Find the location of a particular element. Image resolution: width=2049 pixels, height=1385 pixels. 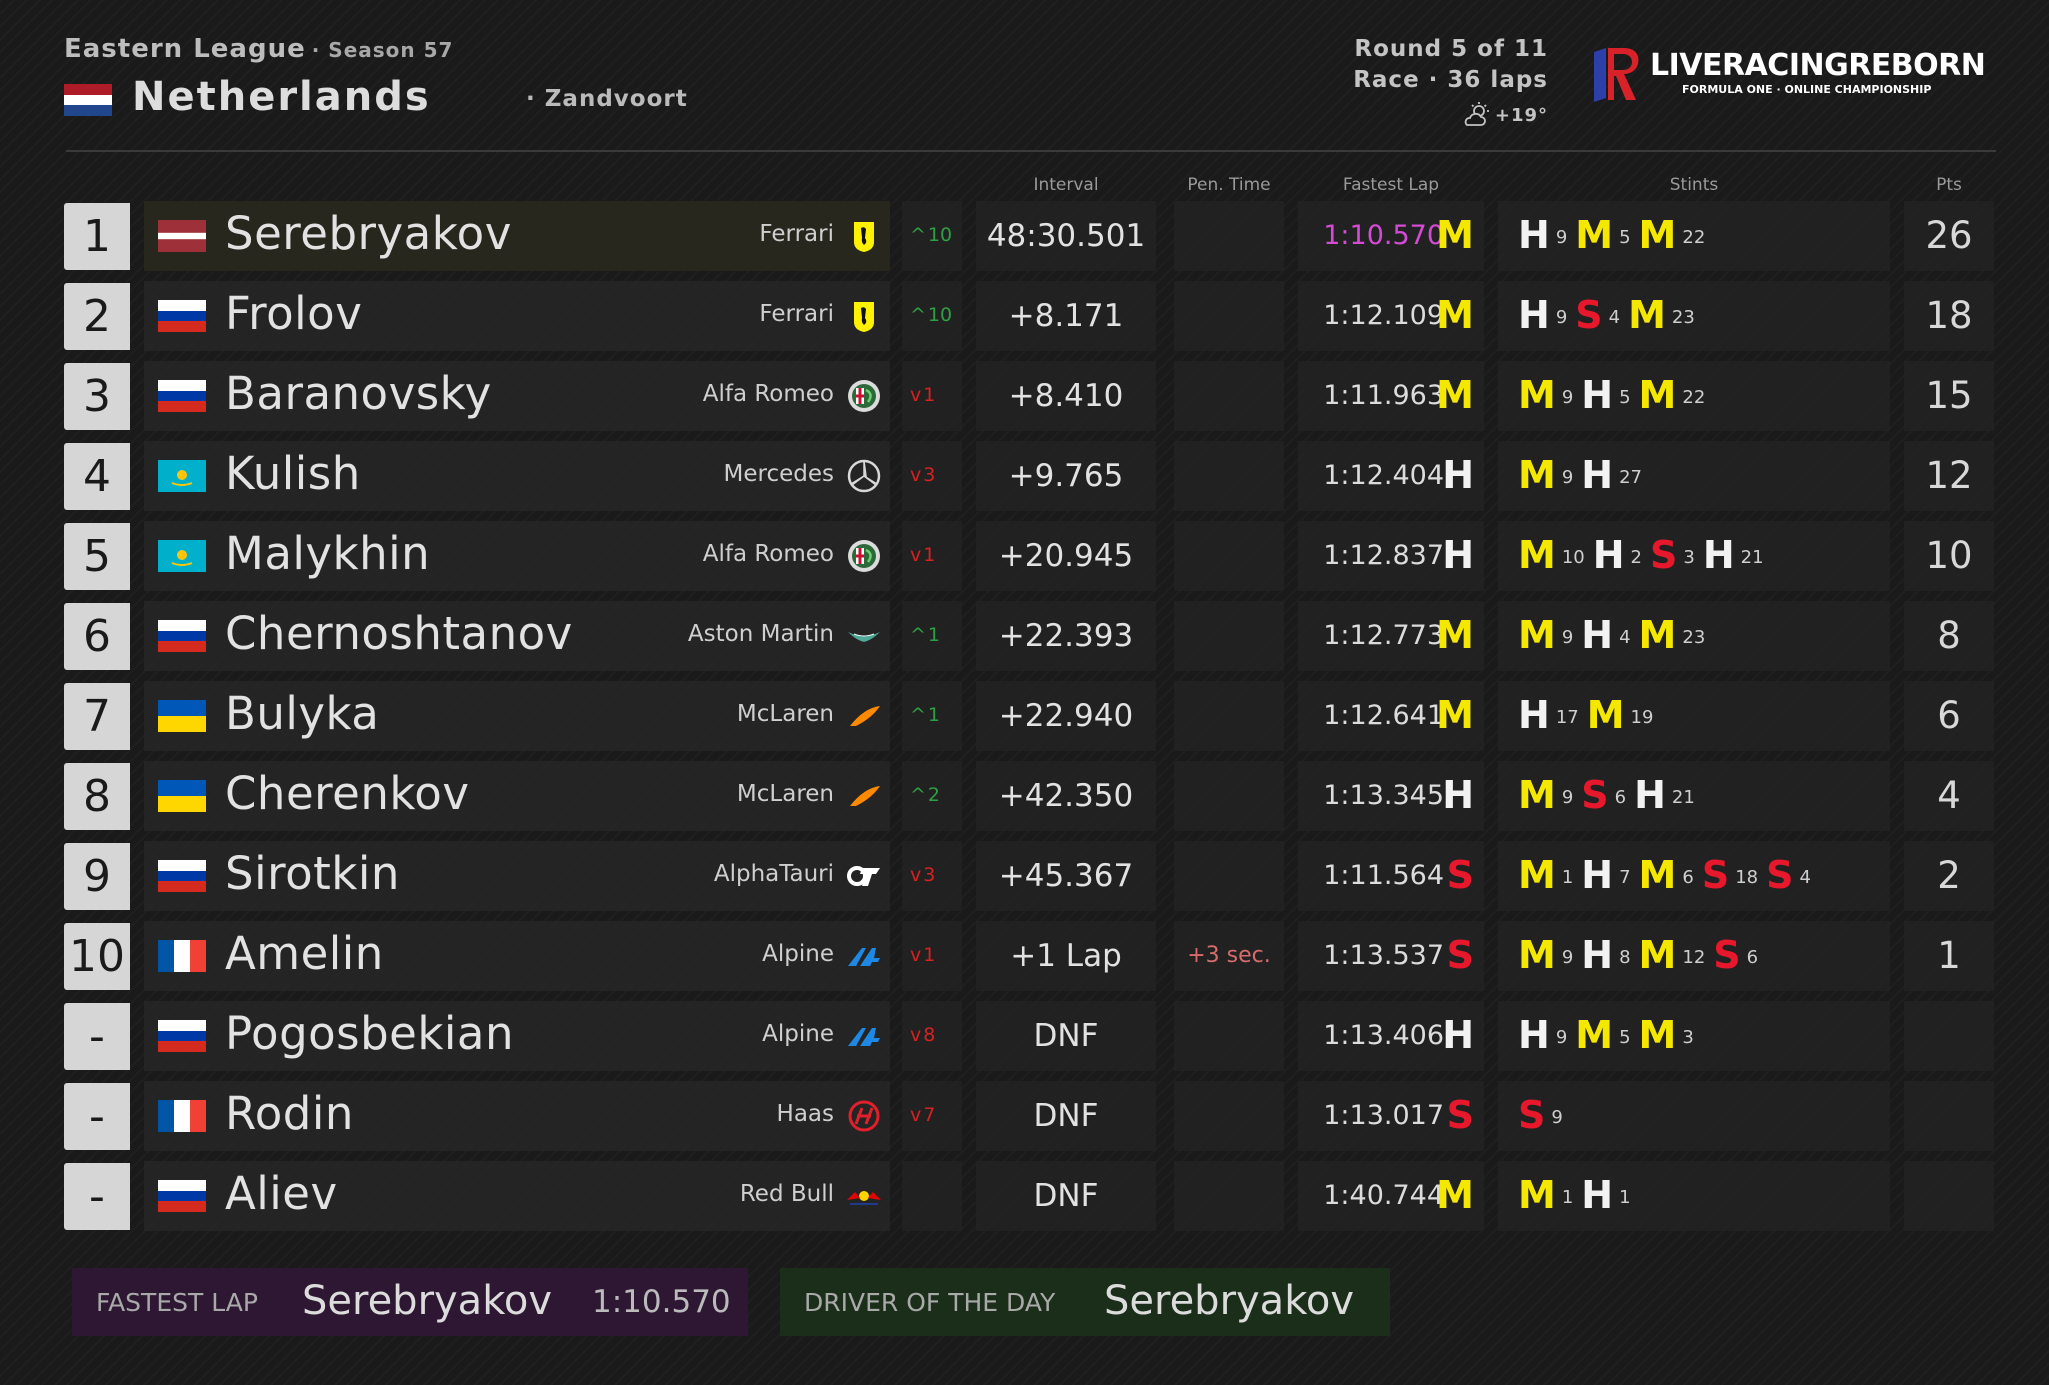

team-name: Haas is located at coordinates (805, 1114).